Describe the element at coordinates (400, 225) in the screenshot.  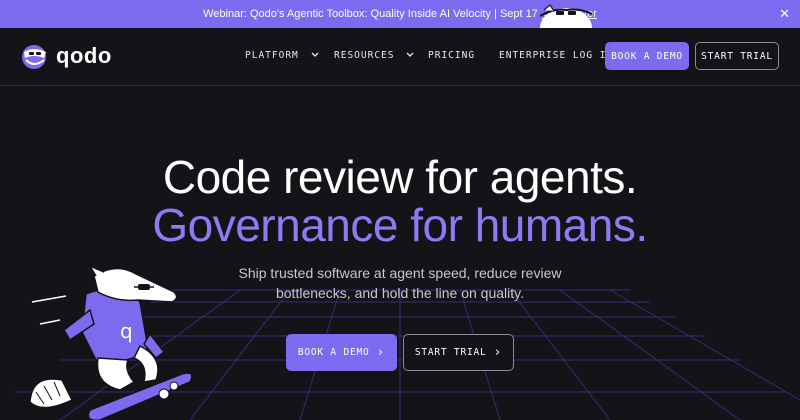
I see `hero-title-line-2: Governance for humans.` at that location.